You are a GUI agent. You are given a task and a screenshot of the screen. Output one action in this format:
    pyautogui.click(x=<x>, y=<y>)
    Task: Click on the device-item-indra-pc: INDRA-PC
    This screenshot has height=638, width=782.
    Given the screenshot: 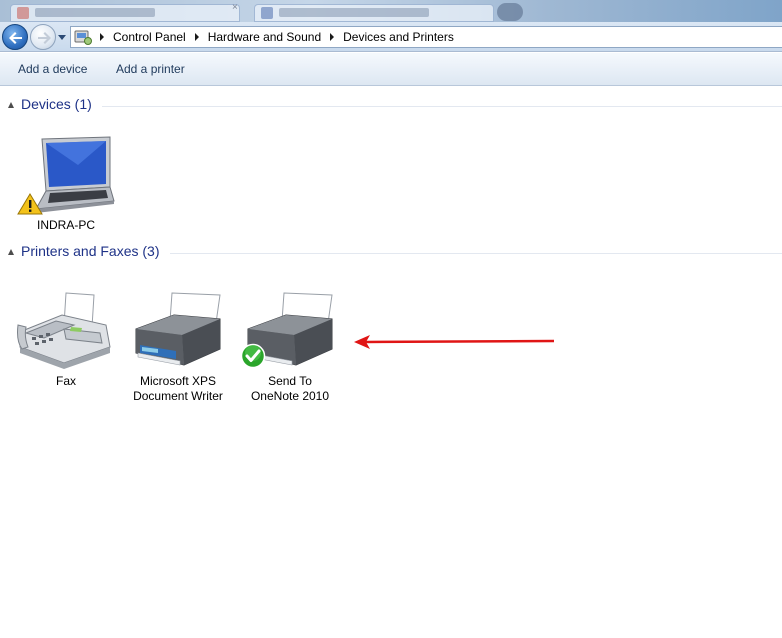 What is the action you would take?
    pyautogui.click(x=66, y=184)
    